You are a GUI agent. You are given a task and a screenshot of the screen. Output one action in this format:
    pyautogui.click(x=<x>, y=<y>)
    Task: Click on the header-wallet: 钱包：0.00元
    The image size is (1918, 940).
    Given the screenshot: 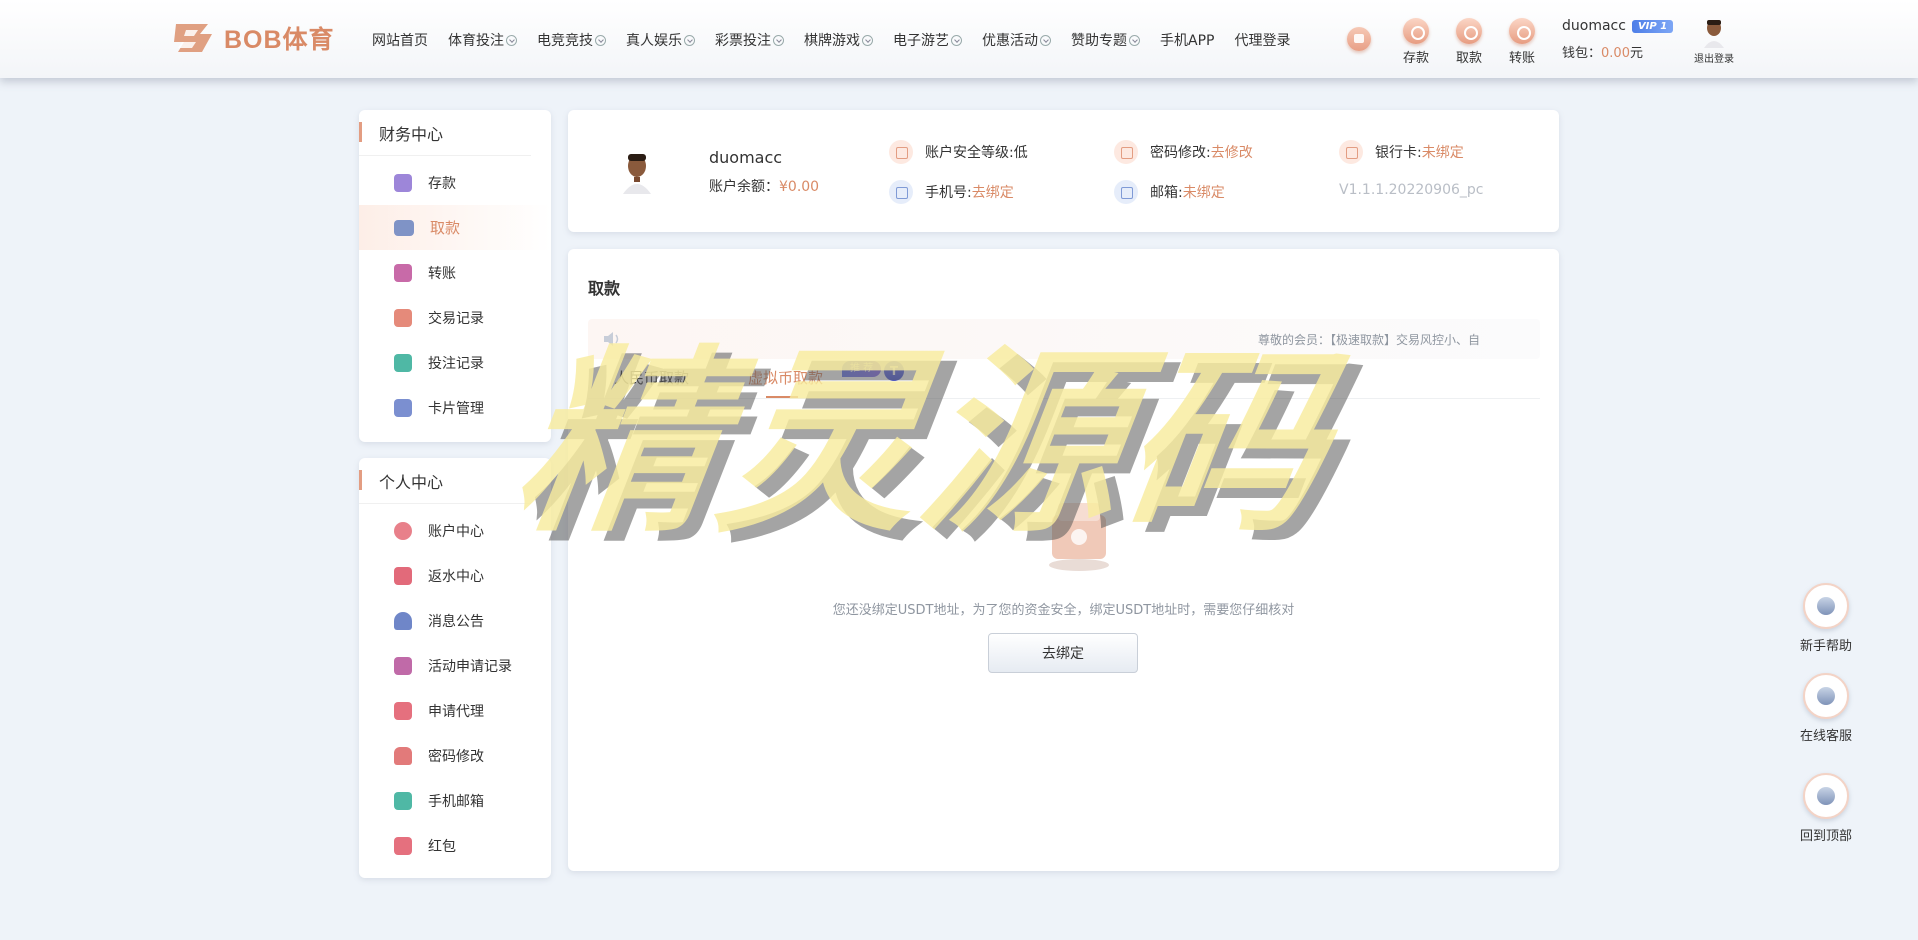 What is the action you would take?
    pyautogui.click(x=1617, y=51)
    